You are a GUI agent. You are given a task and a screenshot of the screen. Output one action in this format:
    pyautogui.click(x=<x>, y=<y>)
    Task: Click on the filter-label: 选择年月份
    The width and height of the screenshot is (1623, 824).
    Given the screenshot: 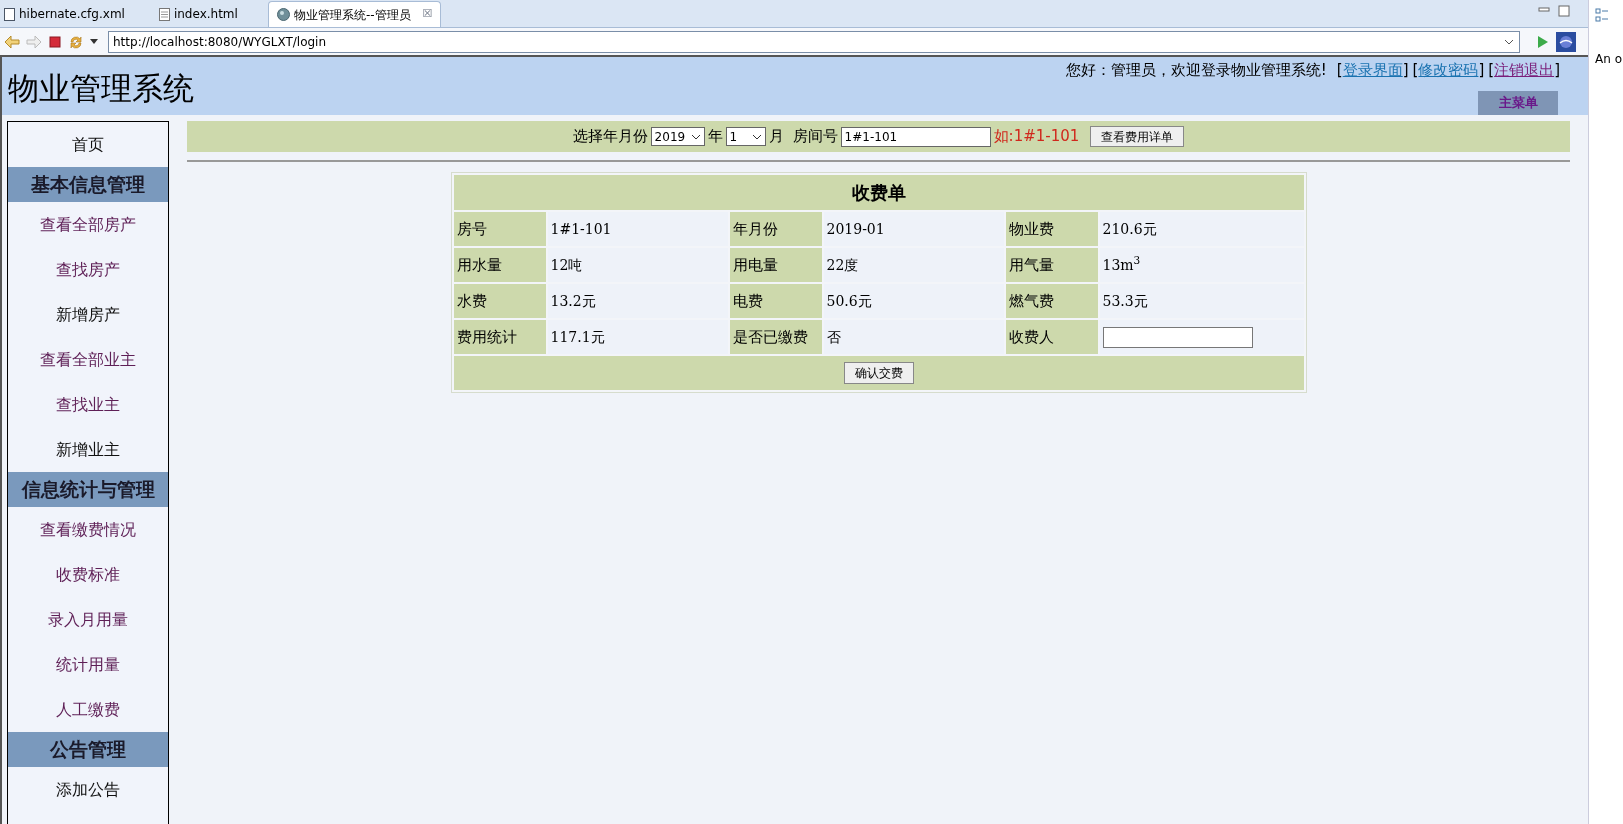 What is the action you would take?
    pyautogui.click(x=610, y=137)
    